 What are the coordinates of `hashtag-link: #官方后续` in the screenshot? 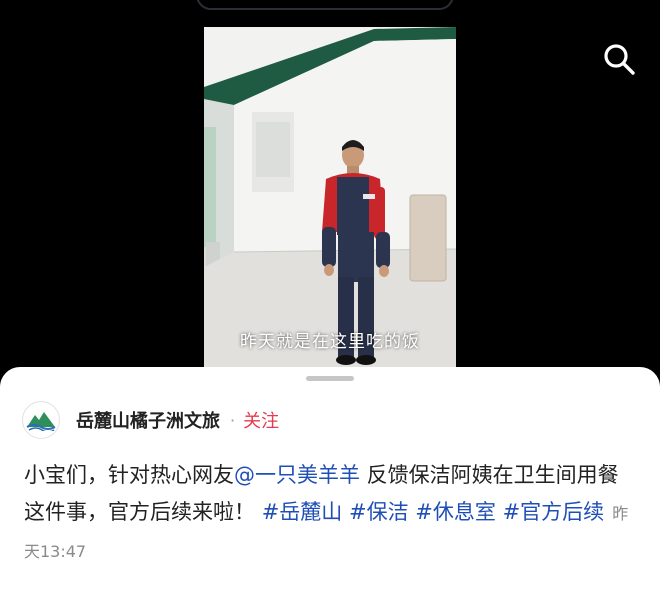 It's located at (554, 512).